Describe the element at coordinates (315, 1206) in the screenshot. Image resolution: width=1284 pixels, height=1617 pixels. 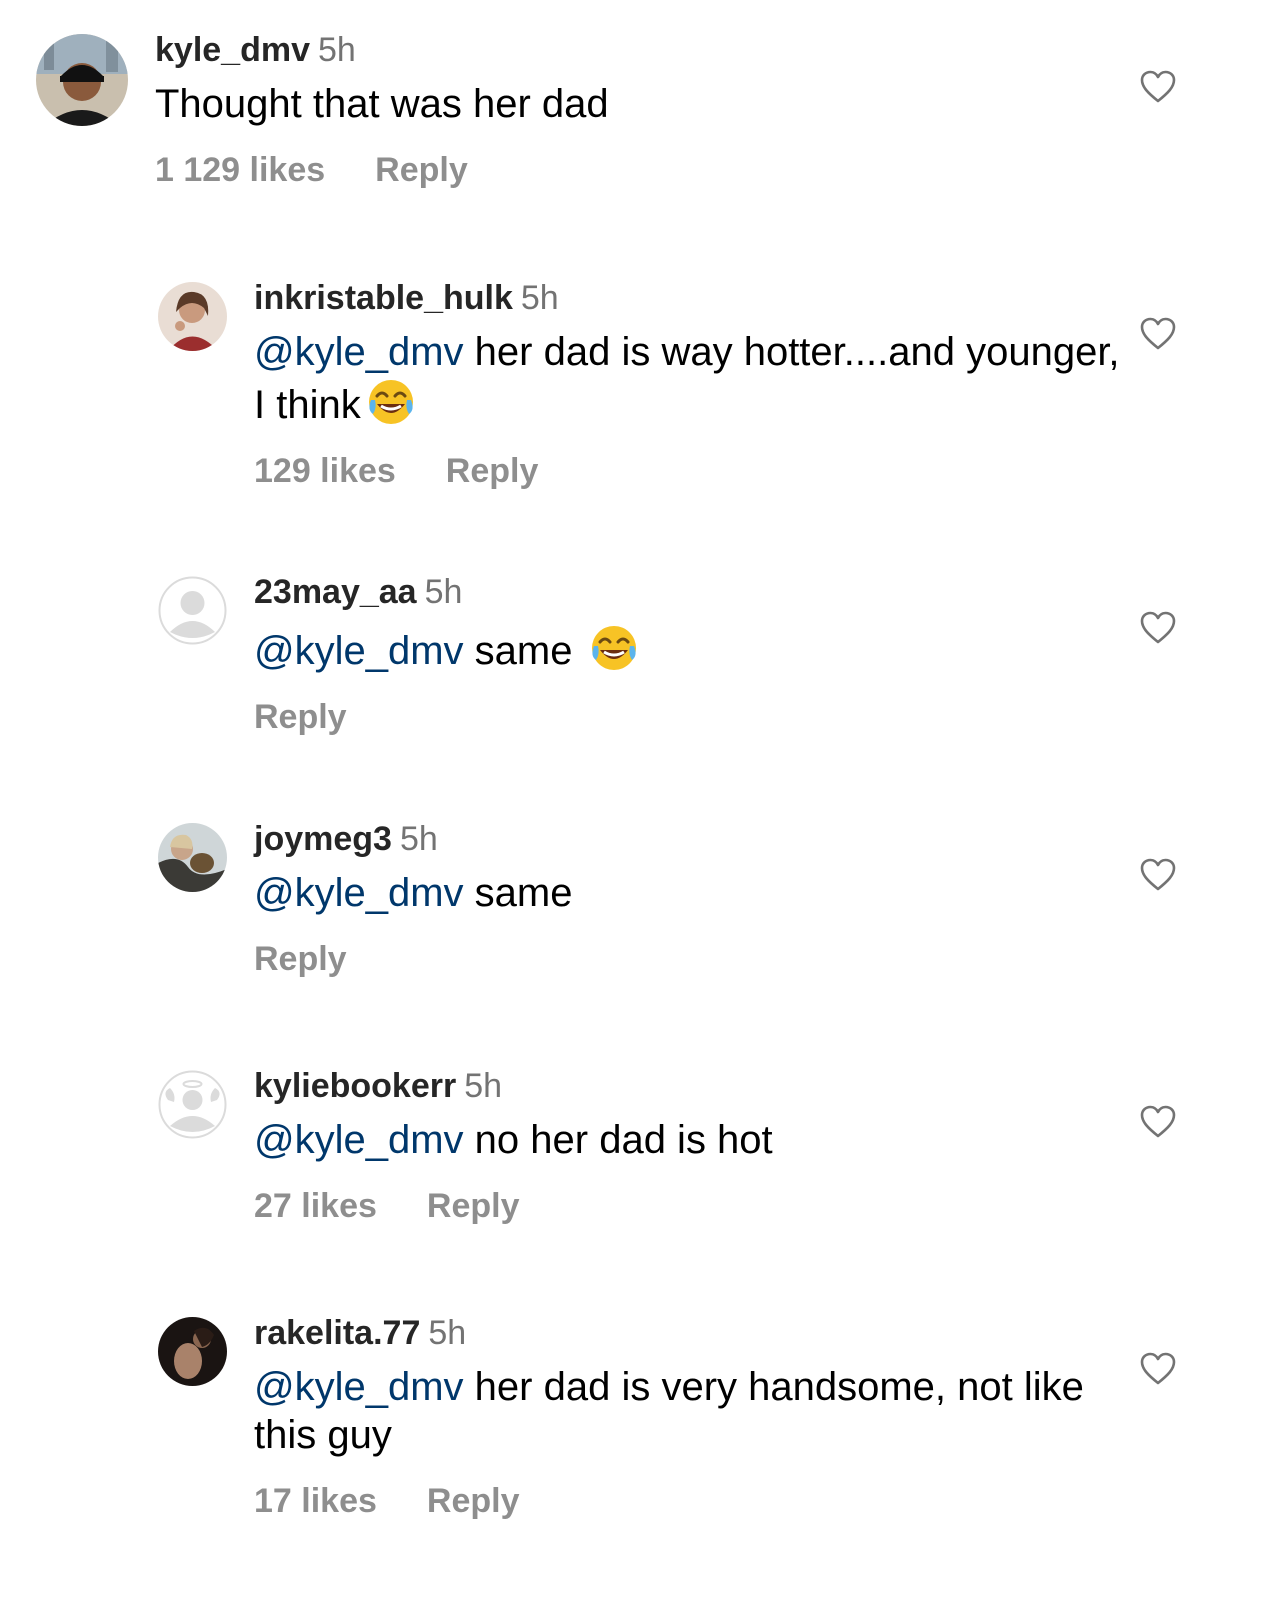
I see `likes-count: 27 likes` at that location.